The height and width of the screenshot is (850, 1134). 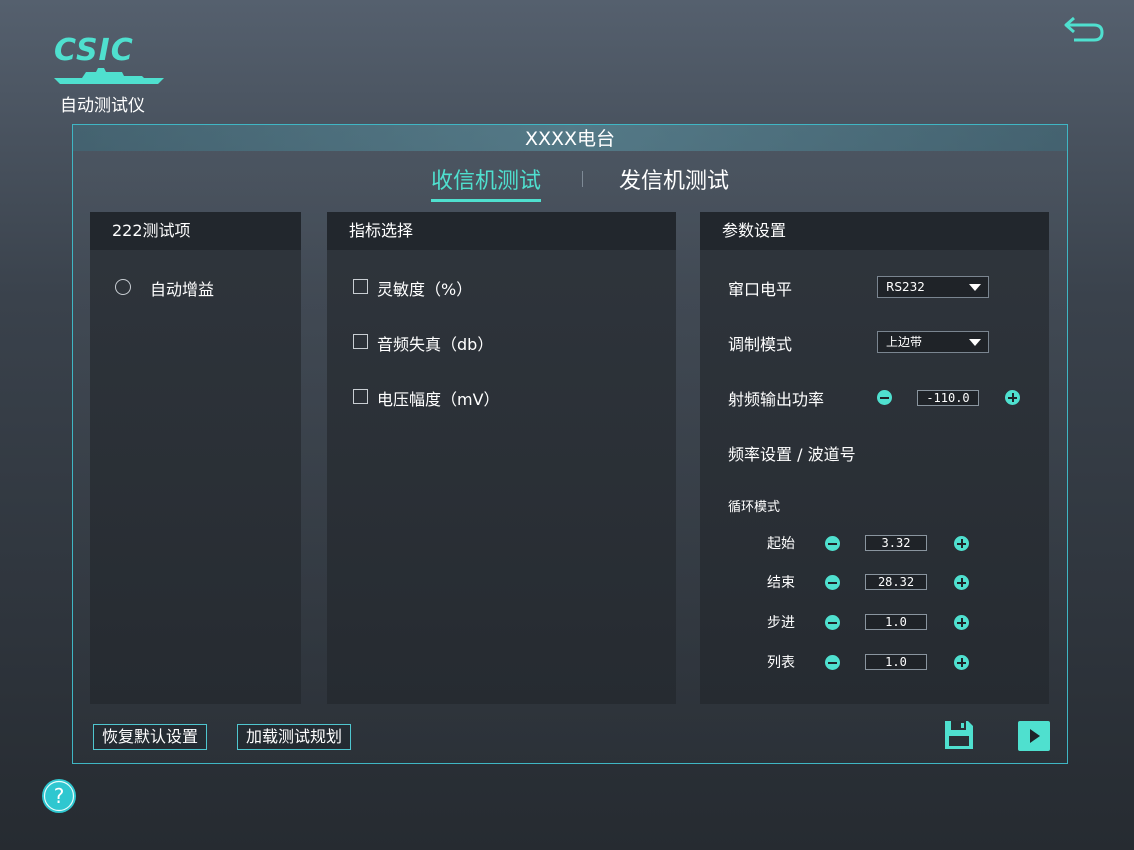 I want to click on audio-distortion-checkbox, so click(x=360, y=341).